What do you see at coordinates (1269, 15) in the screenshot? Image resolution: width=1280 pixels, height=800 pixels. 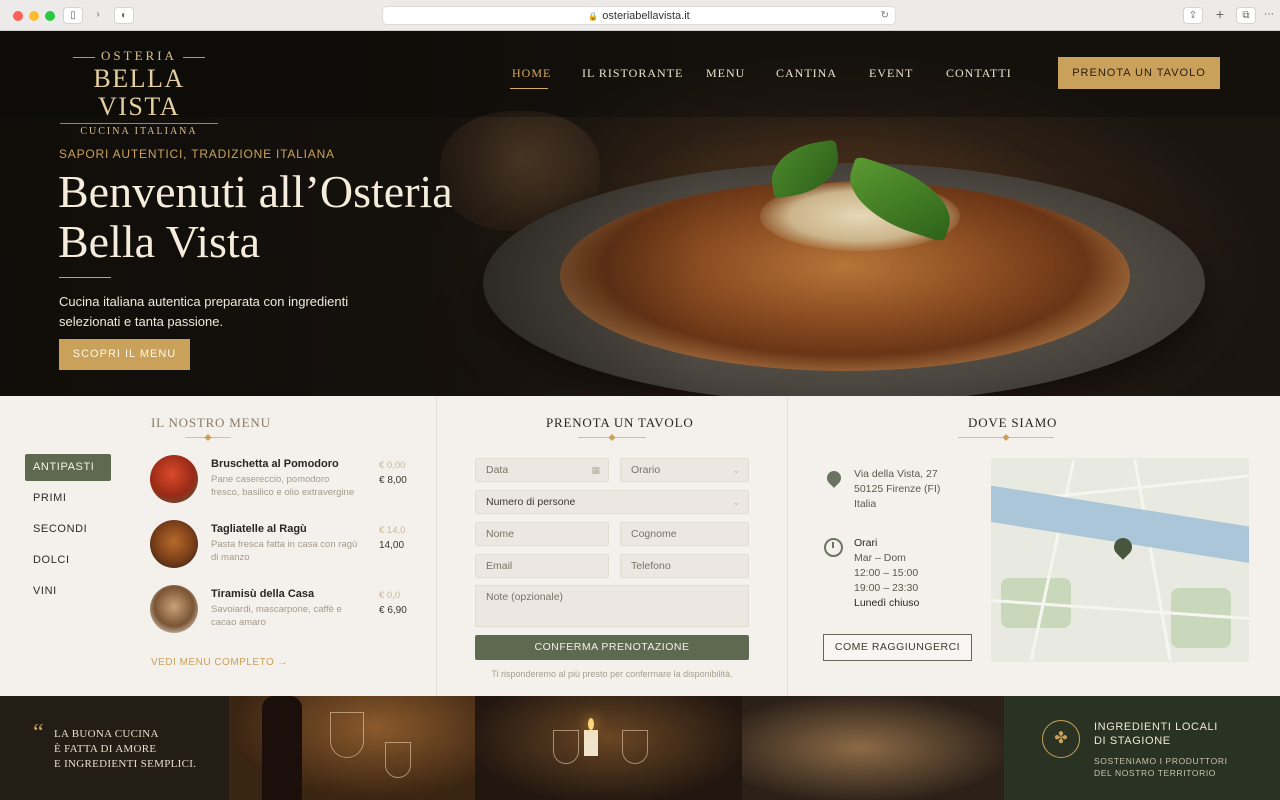 I see `extensions-icon: ⋯` at bounding box center [1269, 15].